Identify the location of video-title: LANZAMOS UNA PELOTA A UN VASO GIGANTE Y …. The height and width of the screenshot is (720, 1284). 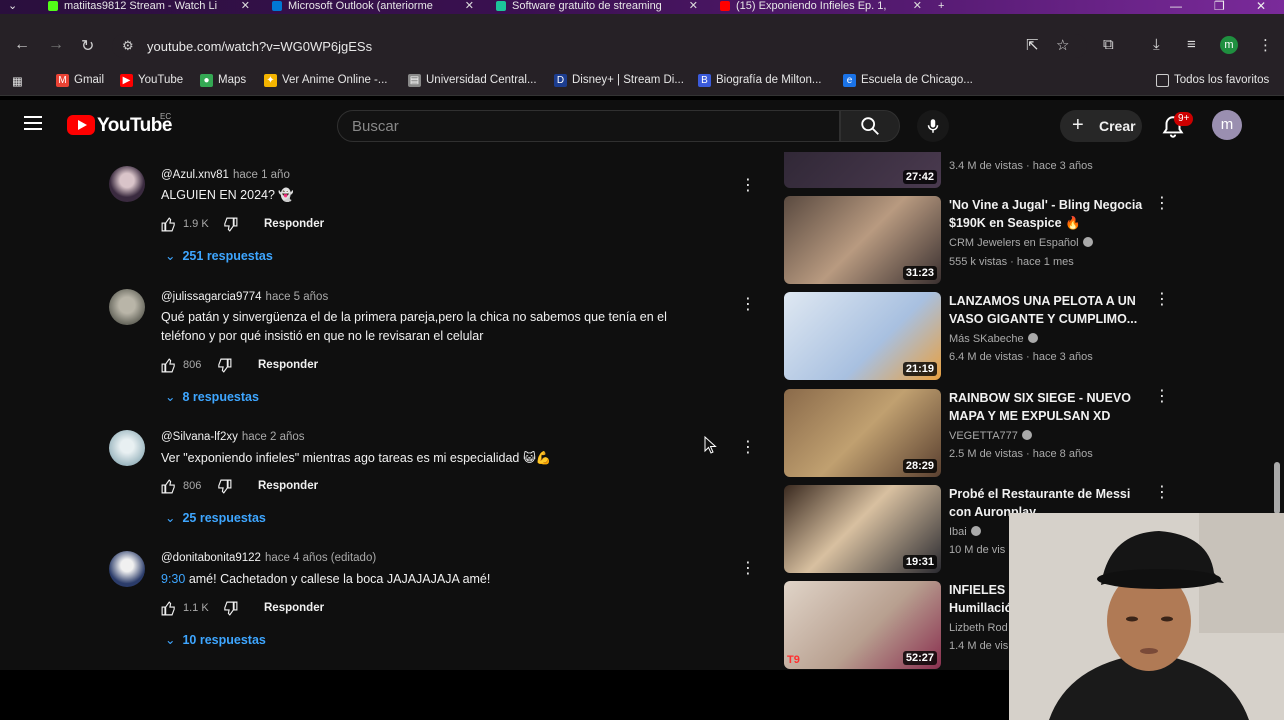
(1048, 310).